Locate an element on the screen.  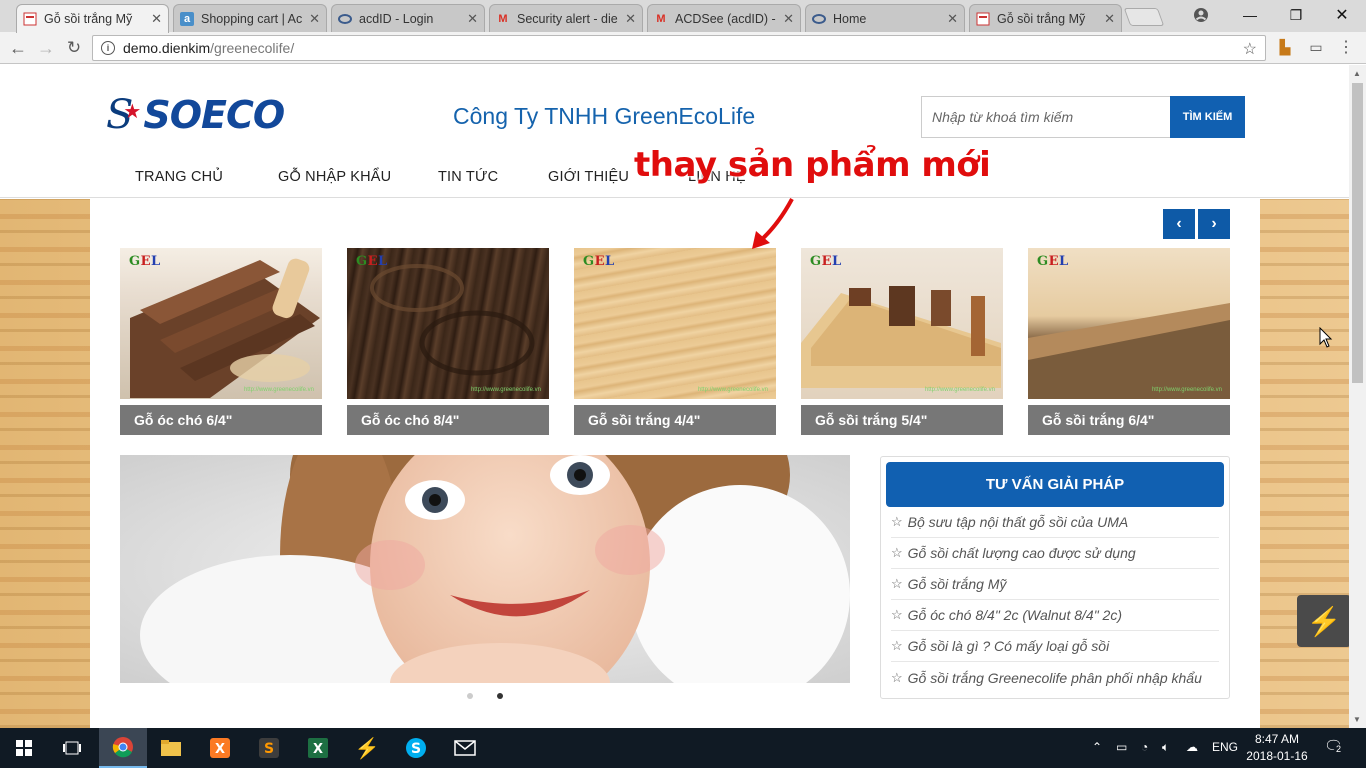
restore-button: ❐ is located at coordinates (1296, 15).